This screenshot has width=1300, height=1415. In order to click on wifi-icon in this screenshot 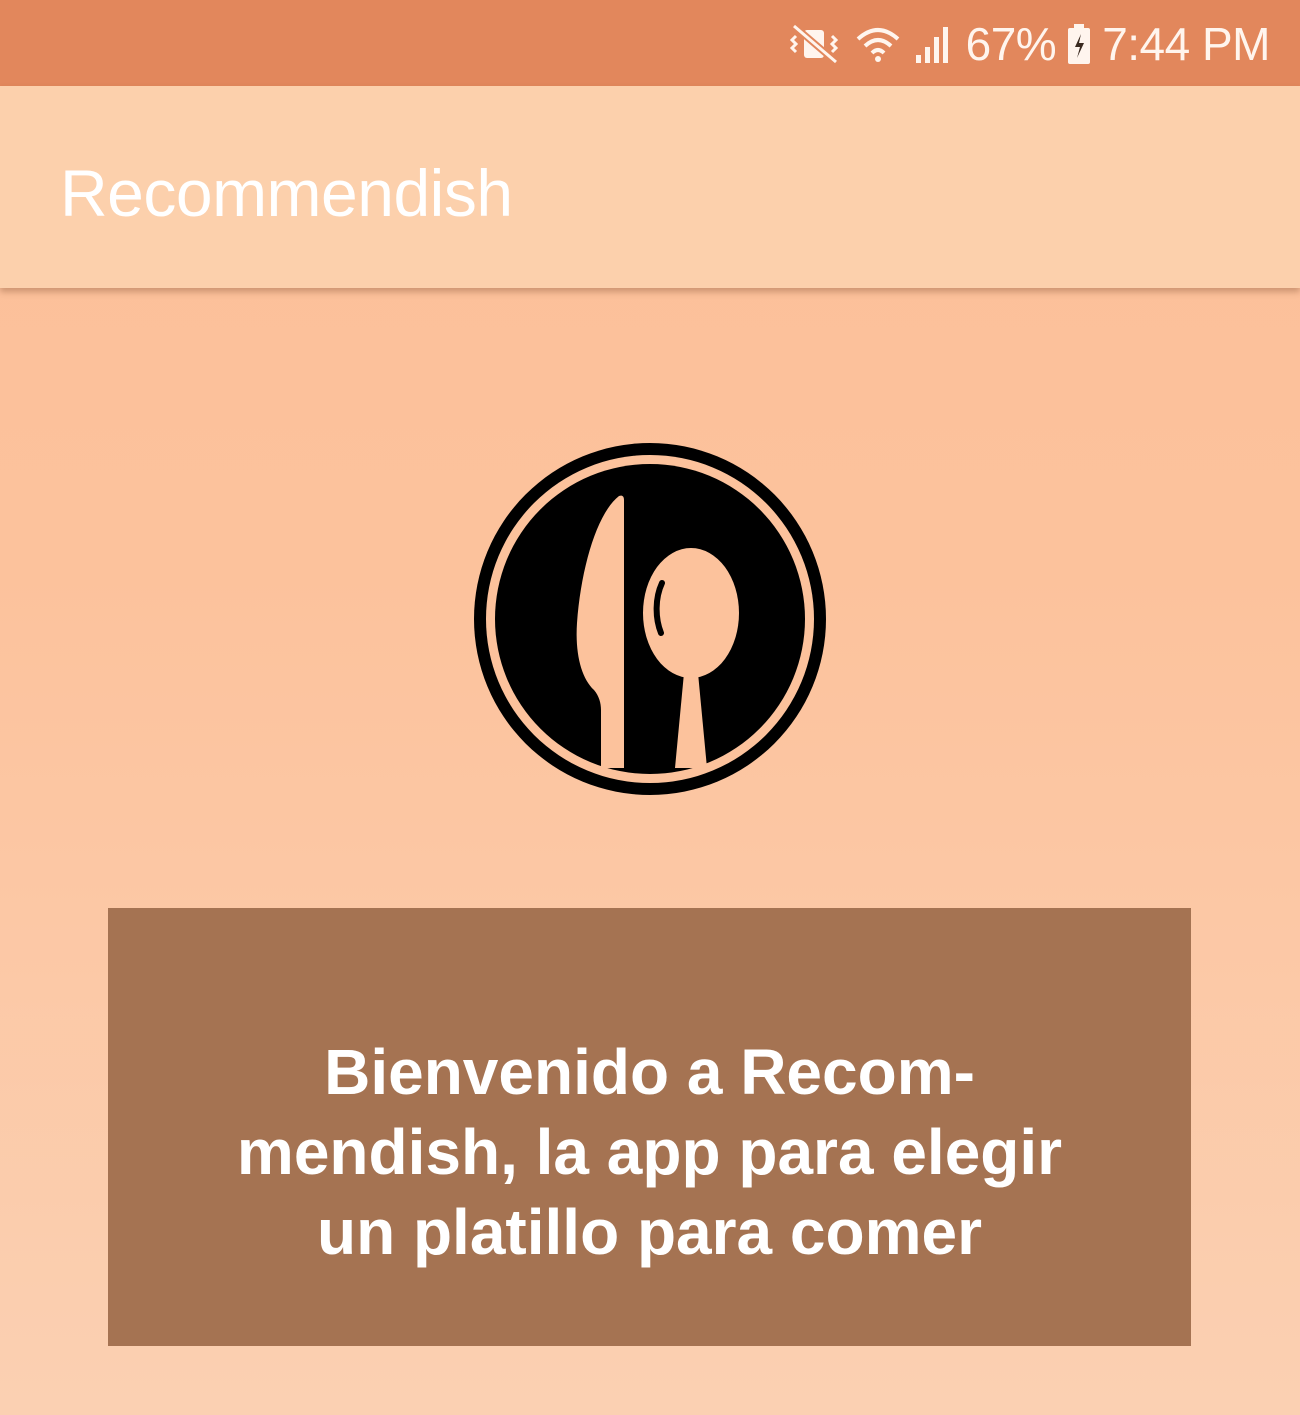, I will do `click(878, 44)`.